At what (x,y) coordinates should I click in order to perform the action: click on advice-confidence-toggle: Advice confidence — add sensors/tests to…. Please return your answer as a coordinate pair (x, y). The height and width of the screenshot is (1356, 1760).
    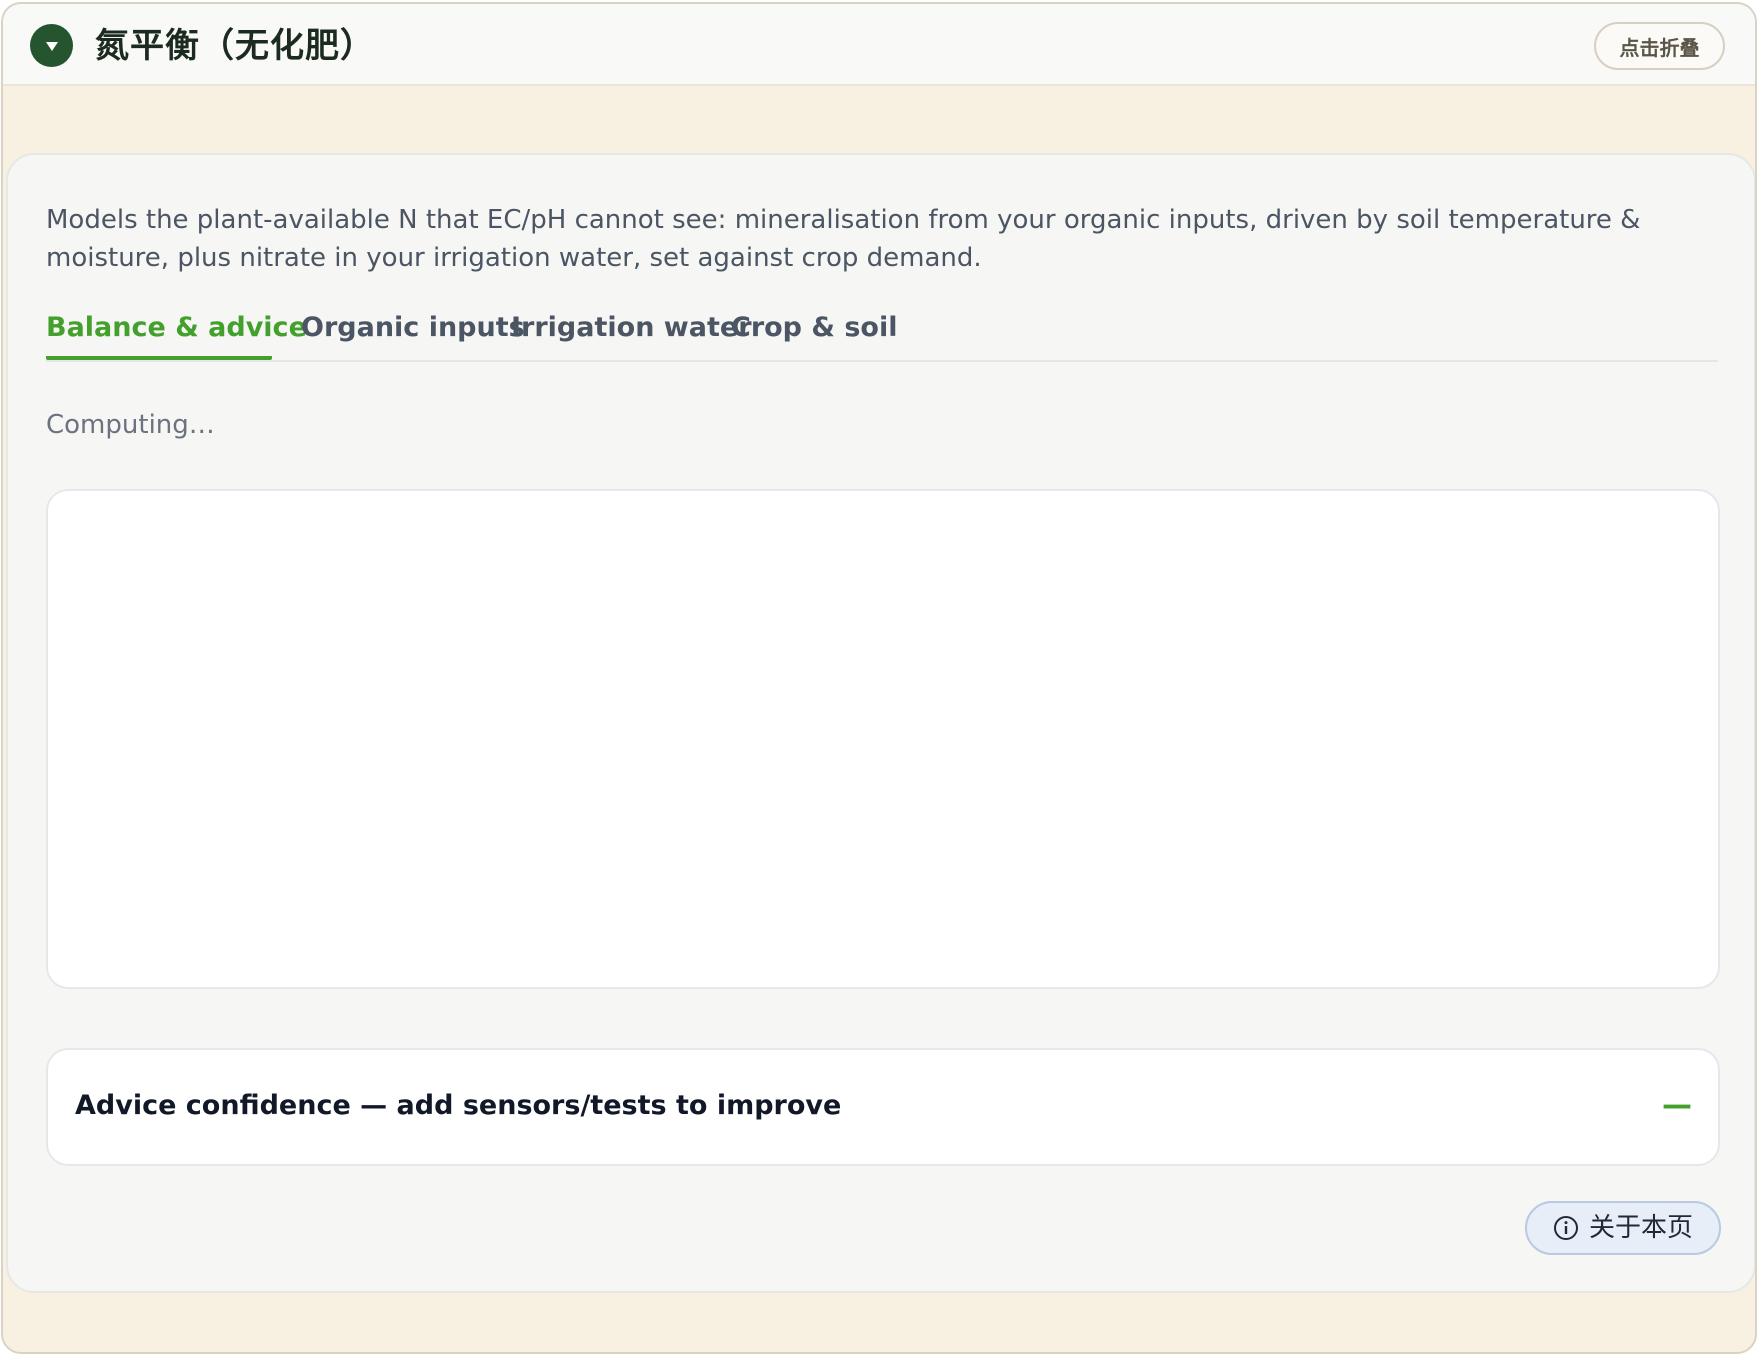
    Looking at the image, I should click on (883, 1107).